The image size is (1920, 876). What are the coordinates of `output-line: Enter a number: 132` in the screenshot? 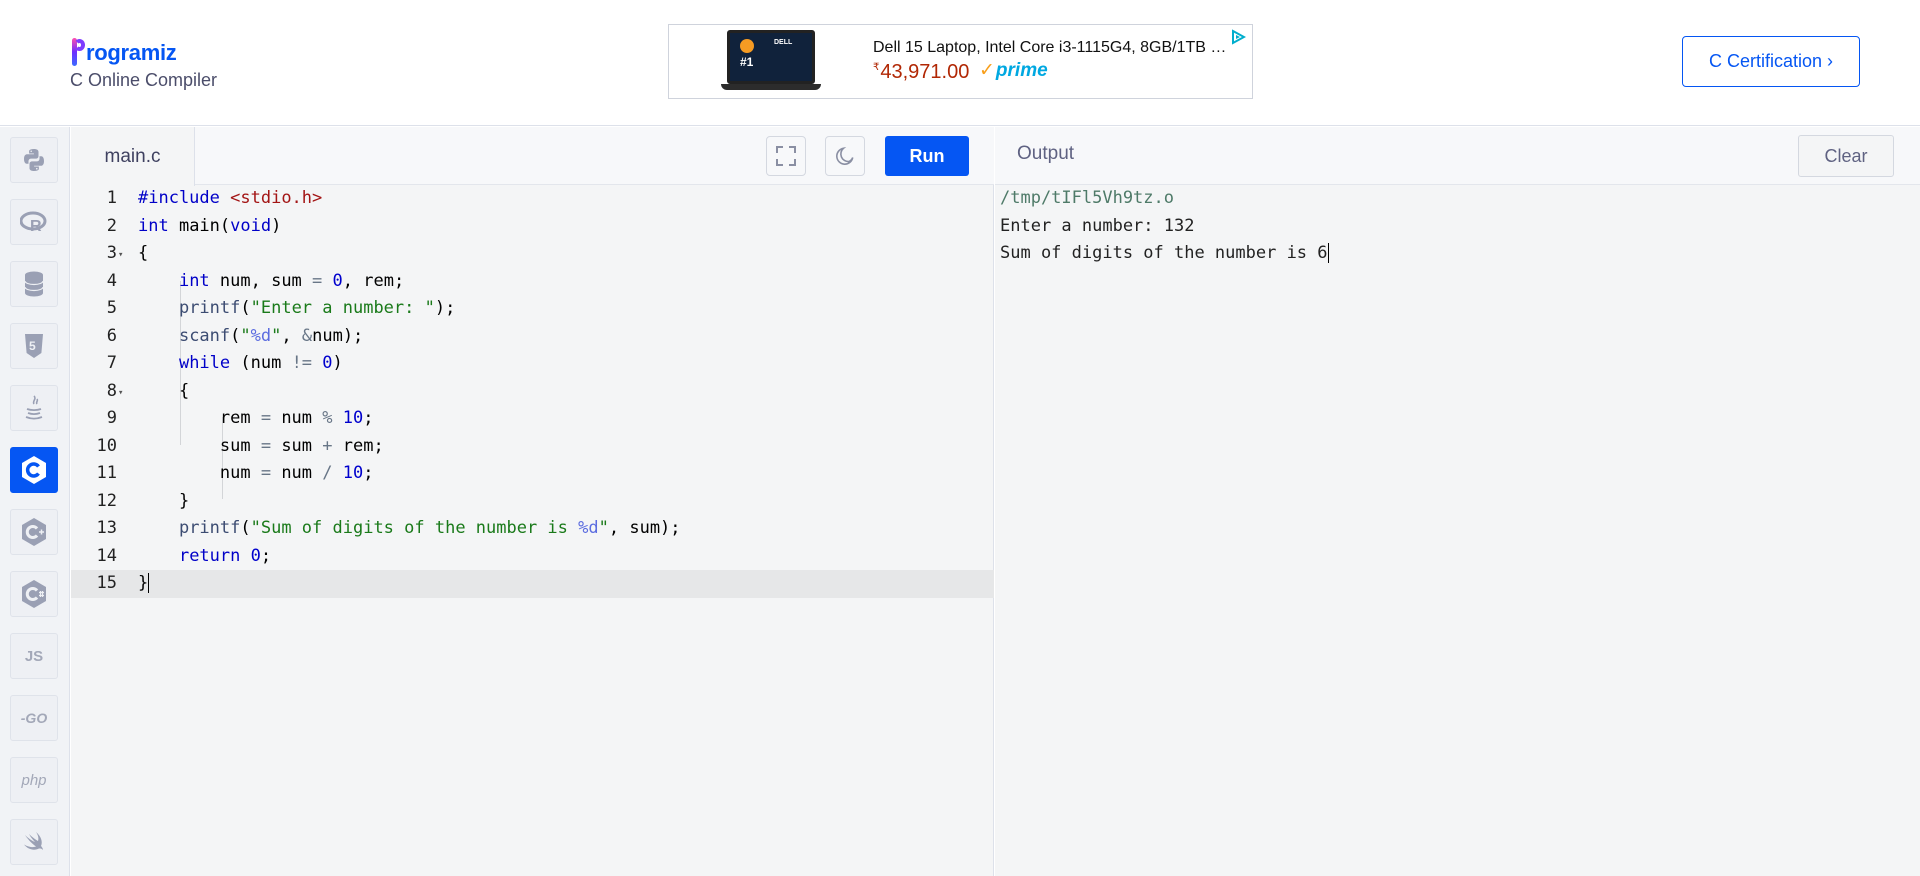 It's located at (1097, 225).